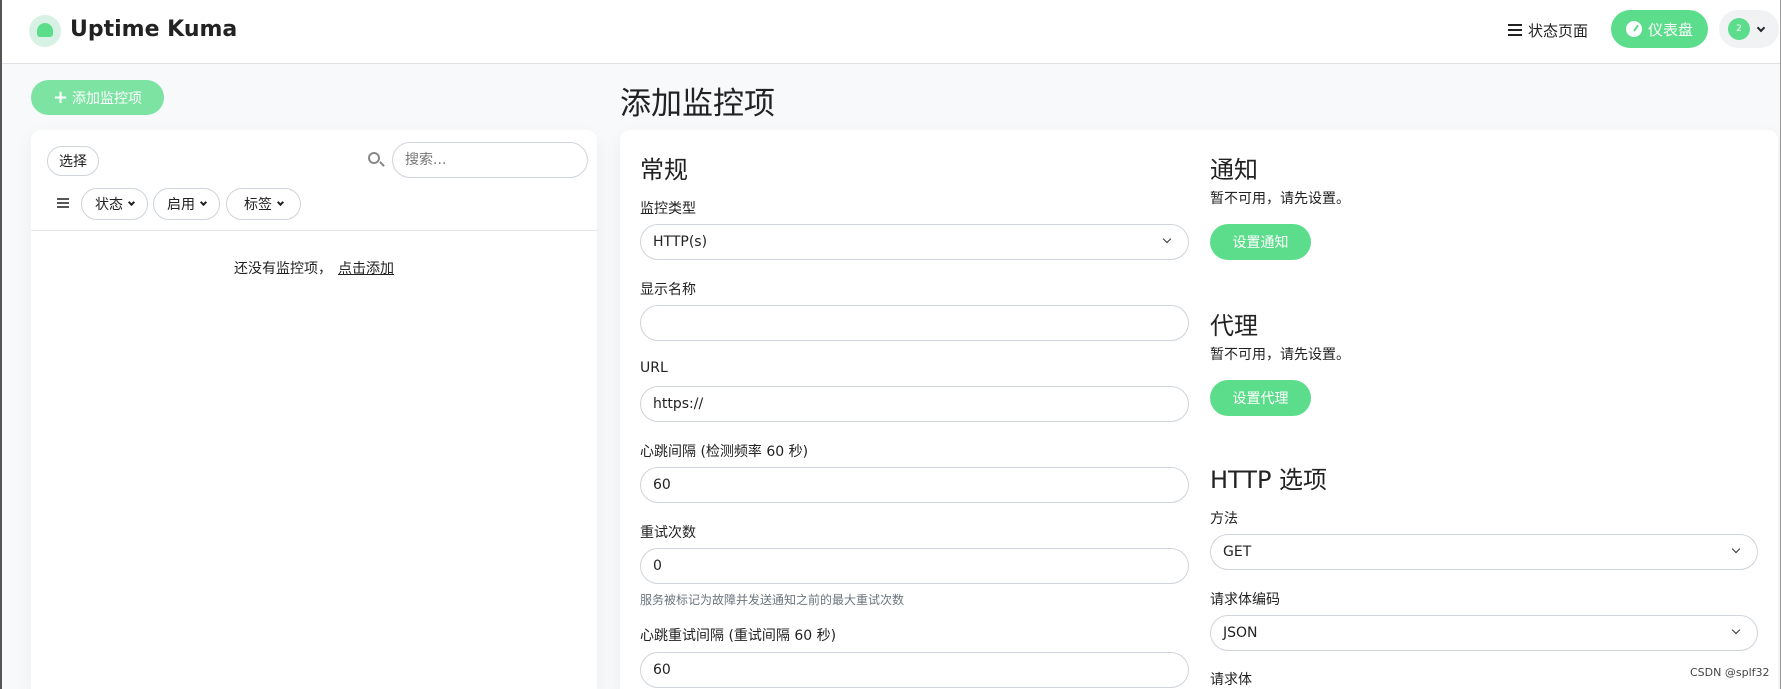  I want to click on monitor-type-value: HTTP(s), so click(680, 242).